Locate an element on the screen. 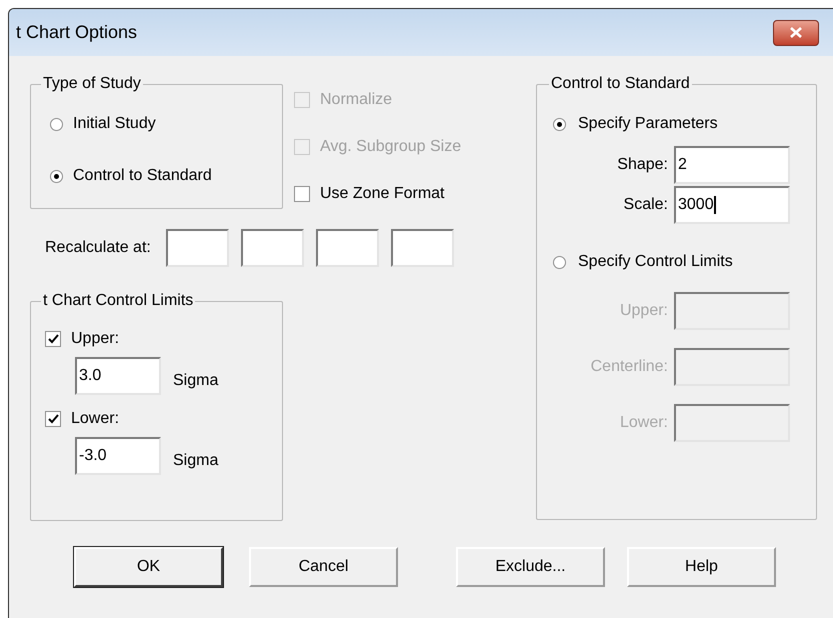  field-label: Shape: is located at coordinates (642, 165).